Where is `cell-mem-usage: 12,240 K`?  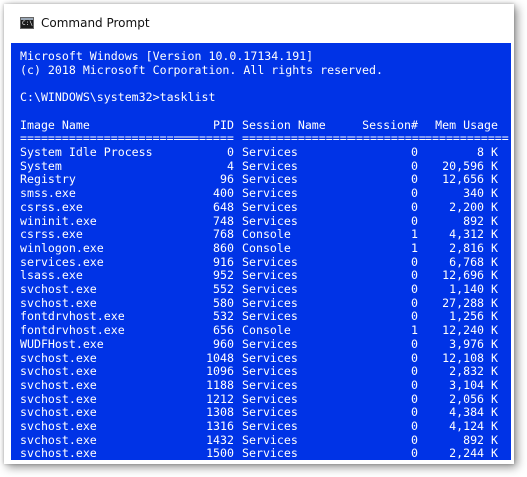
cell-mem-usage: 12,240 K is located at coordinates (470, 330).